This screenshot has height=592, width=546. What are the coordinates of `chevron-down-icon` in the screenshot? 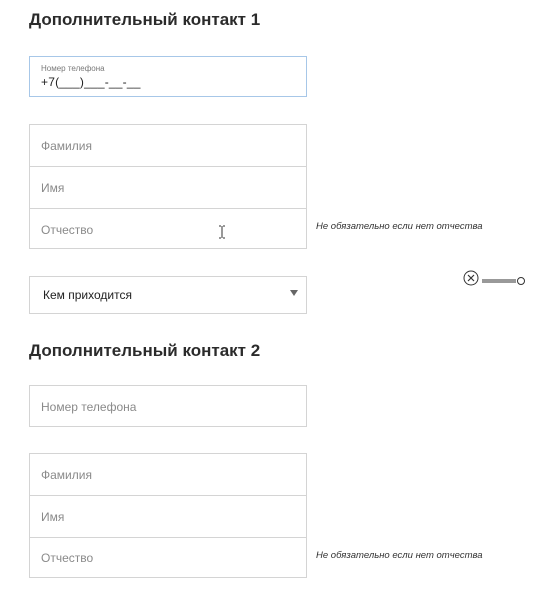 It's located at (294, 293).